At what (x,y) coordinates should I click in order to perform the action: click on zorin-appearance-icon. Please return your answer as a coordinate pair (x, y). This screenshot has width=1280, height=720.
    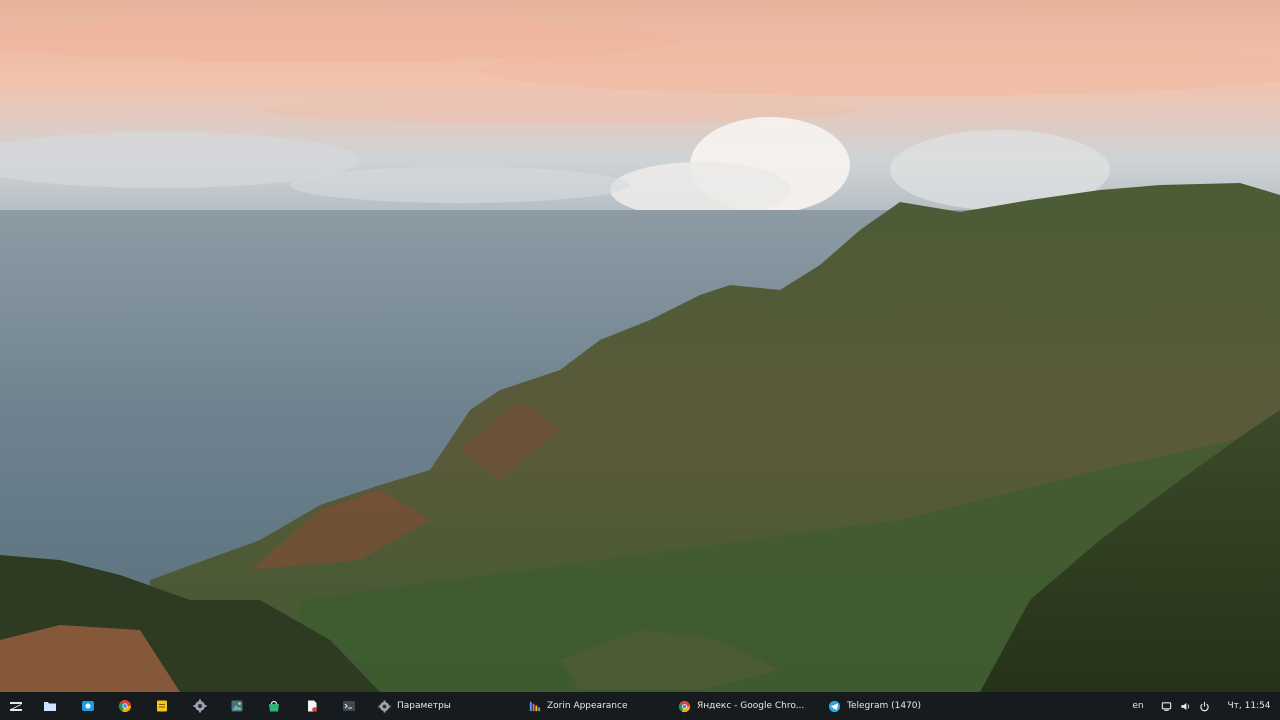
    Looking at the image, I should click on (535, 706).